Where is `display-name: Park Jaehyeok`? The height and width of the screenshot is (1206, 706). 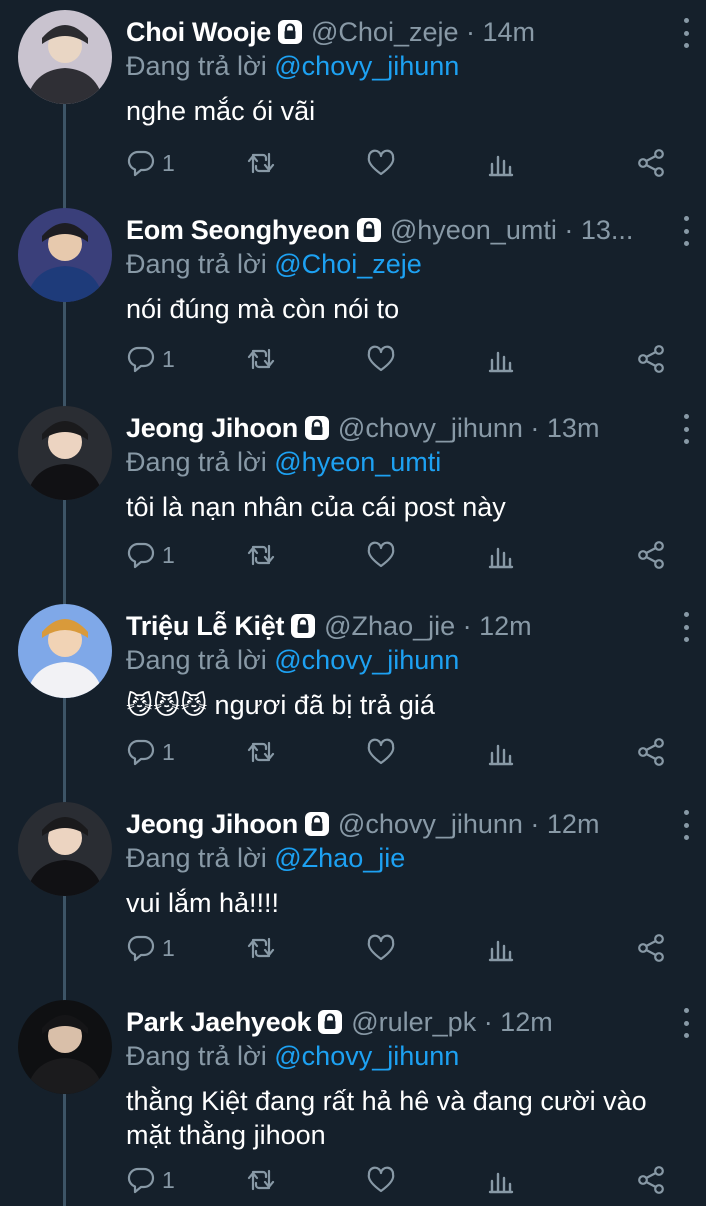 display-name: Park Jaehyeok is located at coordinates (219, 1022).